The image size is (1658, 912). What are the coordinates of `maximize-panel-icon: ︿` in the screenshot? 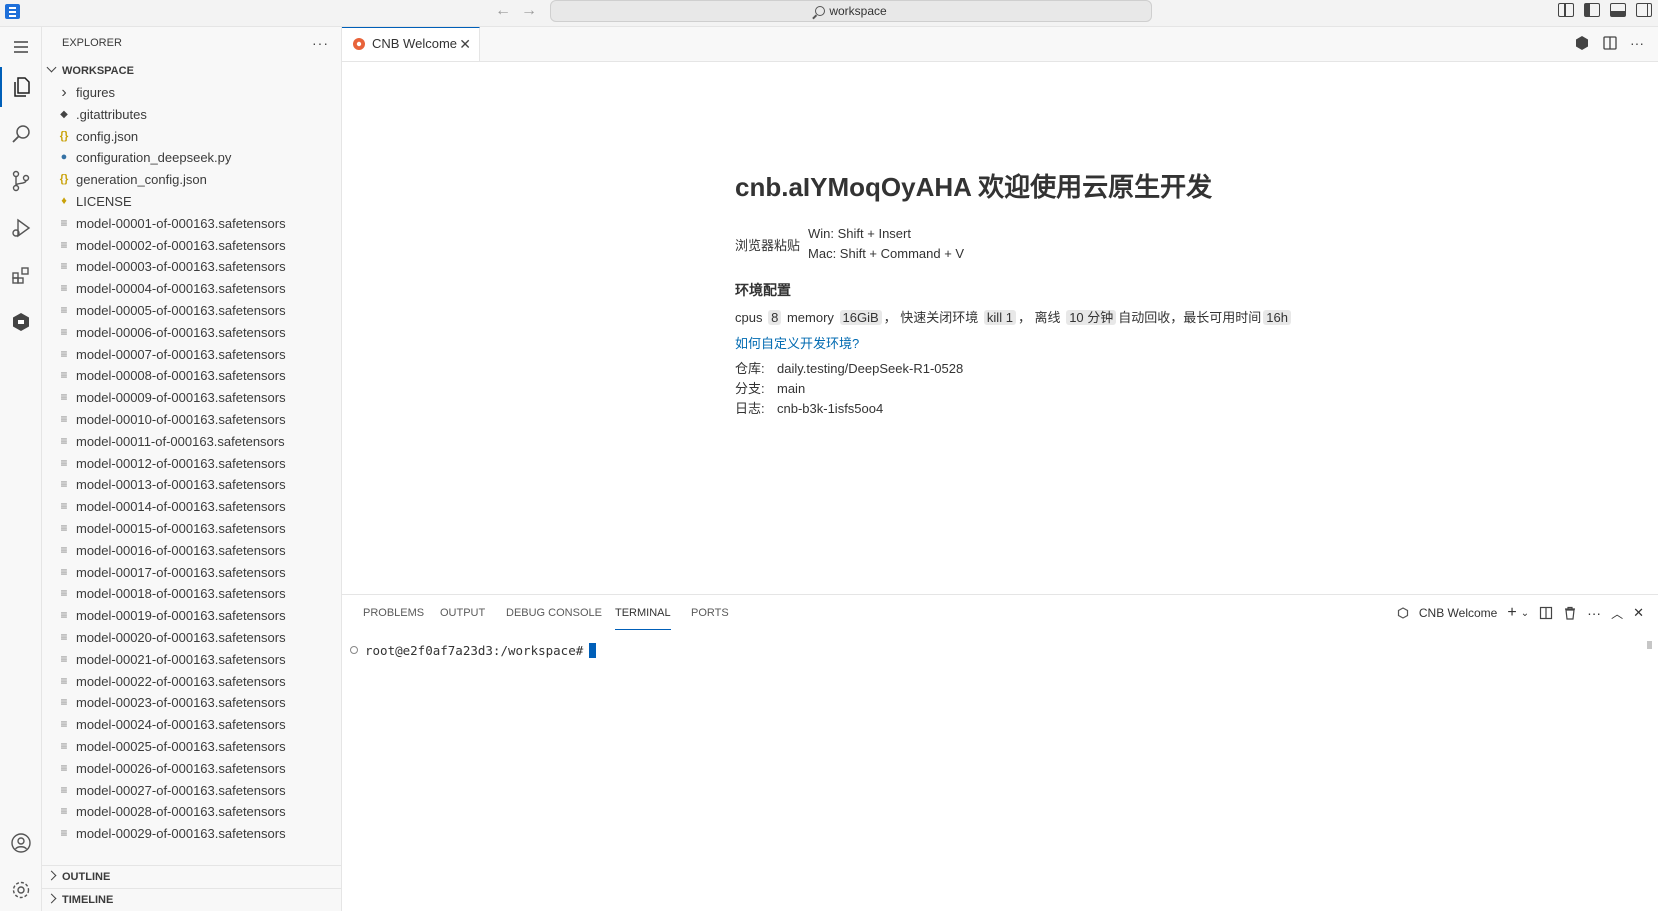 It's located at (1617, 613).